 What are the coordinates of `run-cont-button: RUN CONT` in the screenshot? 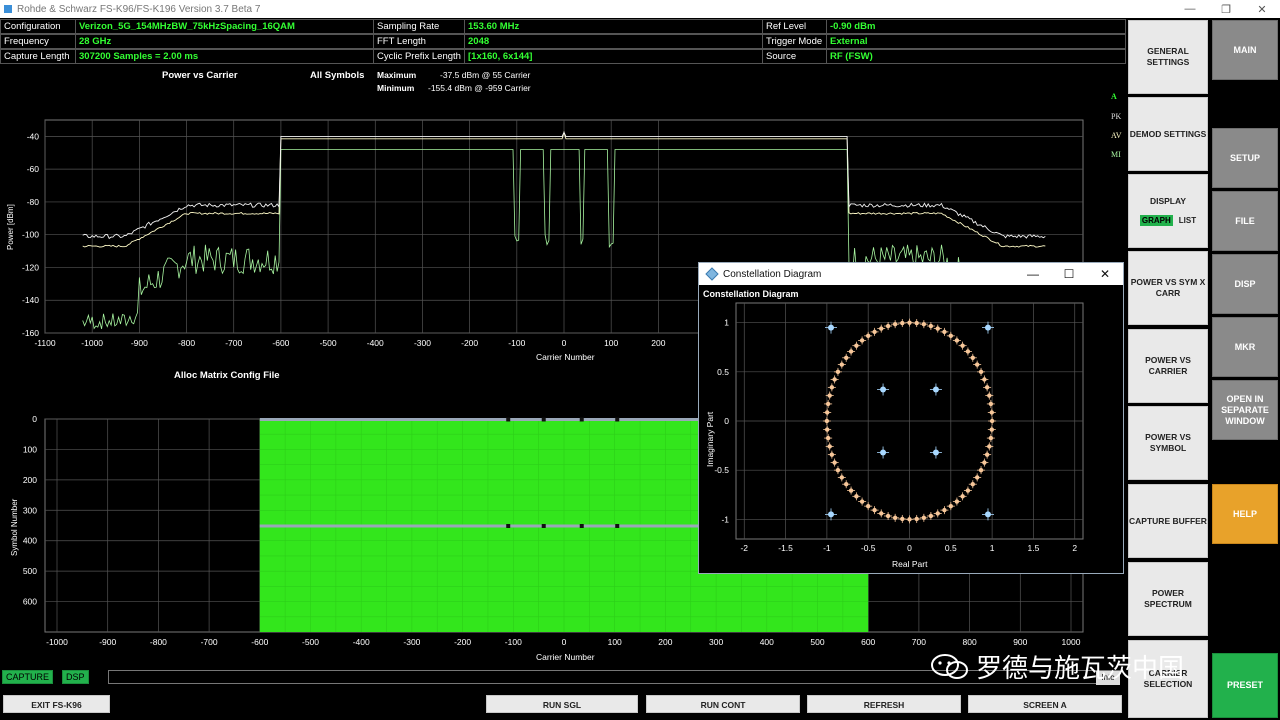 It's located at (723, 704).